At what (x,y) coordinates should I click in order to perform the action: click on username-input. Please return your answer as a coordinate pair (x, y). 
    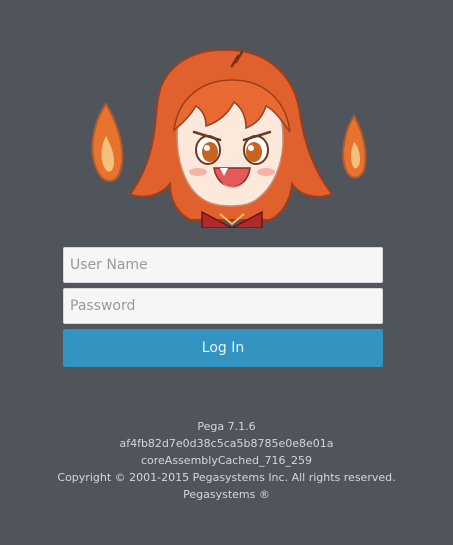
    Looking at the image, I should click on (223, 265).